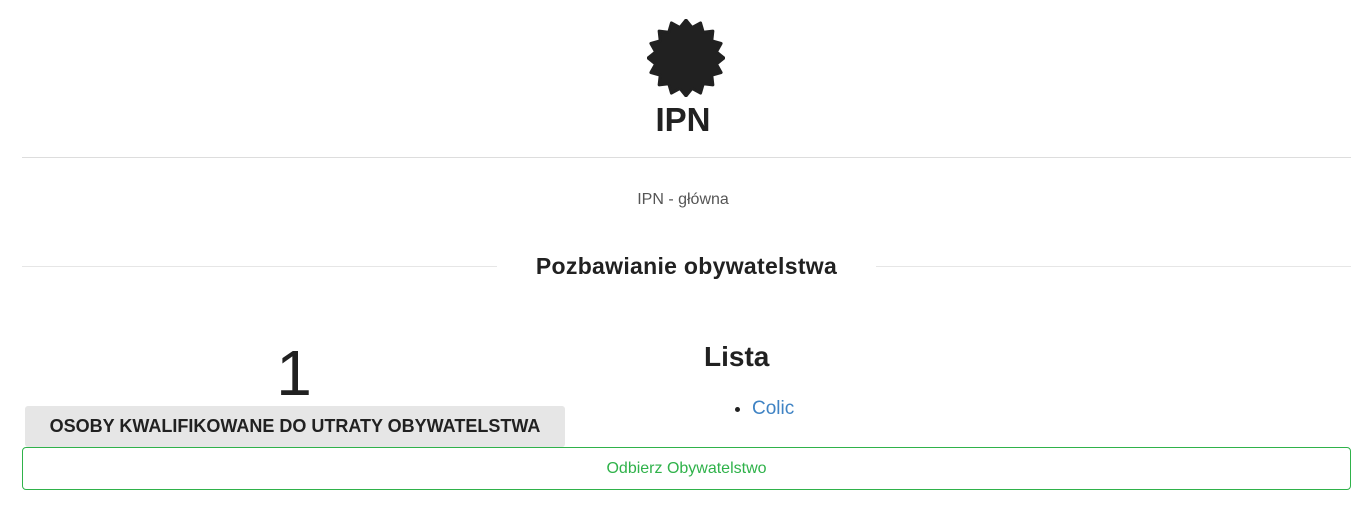  What do you see at coordinates (683, 119) in the screenshot?
I see `site-title: IPN` at bounding box center [683, 119].